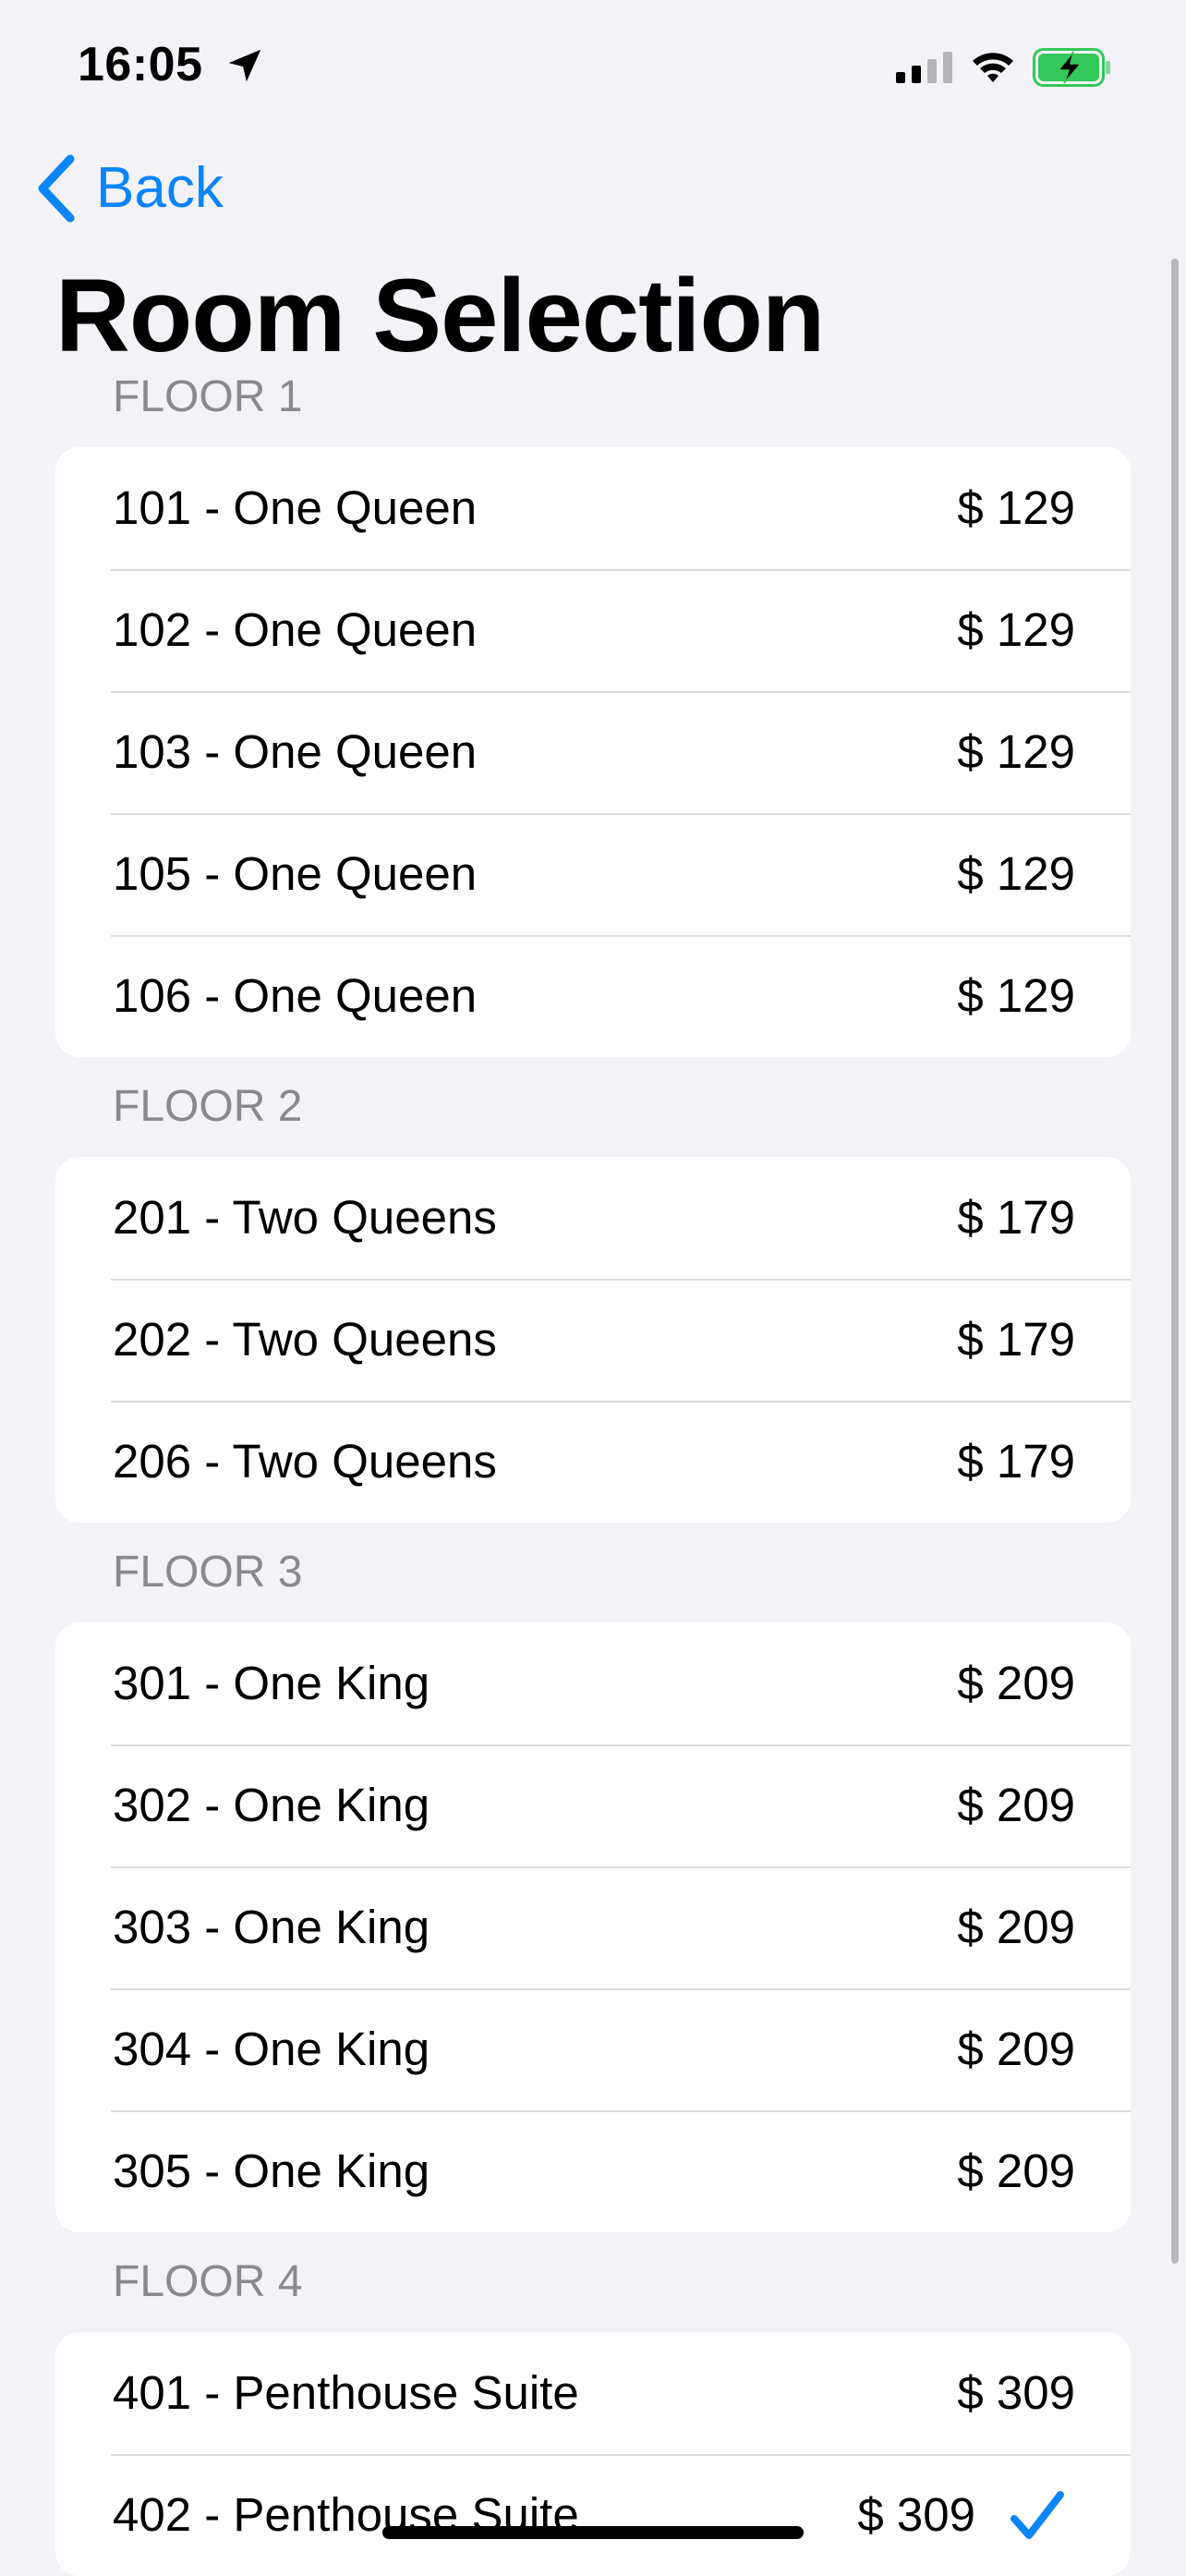 The height and width of the screenshot is (2576, 1186). I want to click on section-header-floor-3: FLOOR 3, so click(208, 1572).